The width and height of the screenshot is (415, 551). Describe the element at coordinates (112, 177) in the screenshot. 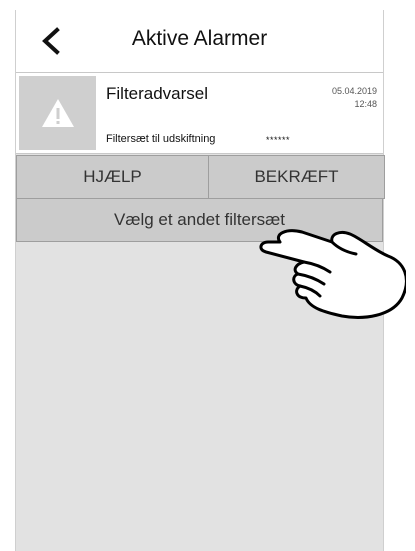

I see `help-button: HJÆLP` at that location.